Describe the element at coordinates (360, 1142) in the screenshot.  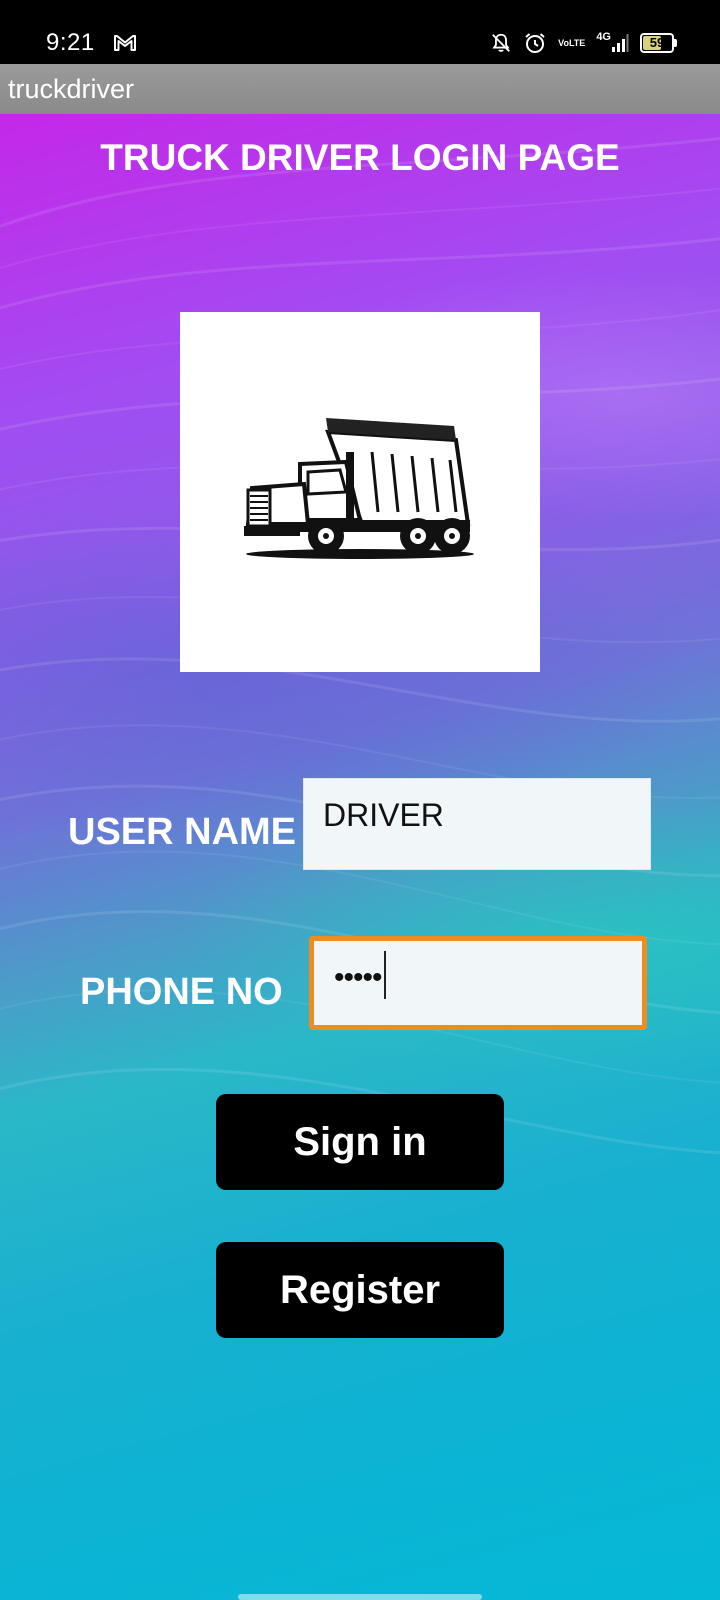
I see `sign-in-button: Sign in` at that location.